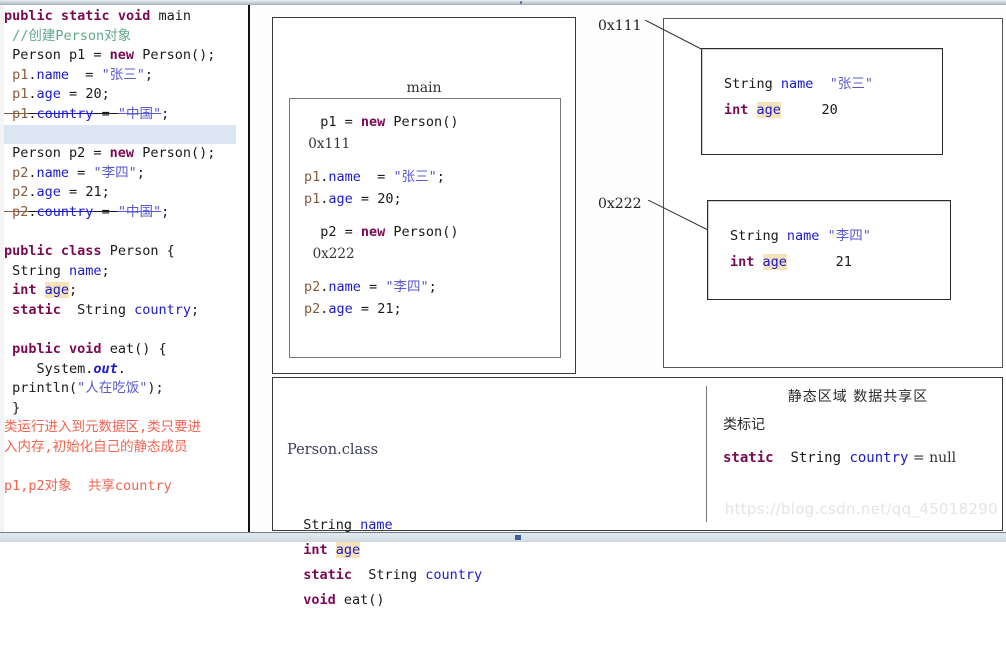 The width and height of the screenshot is (1006, 663). I want to click on code-token: Person(), so click(426, 232).